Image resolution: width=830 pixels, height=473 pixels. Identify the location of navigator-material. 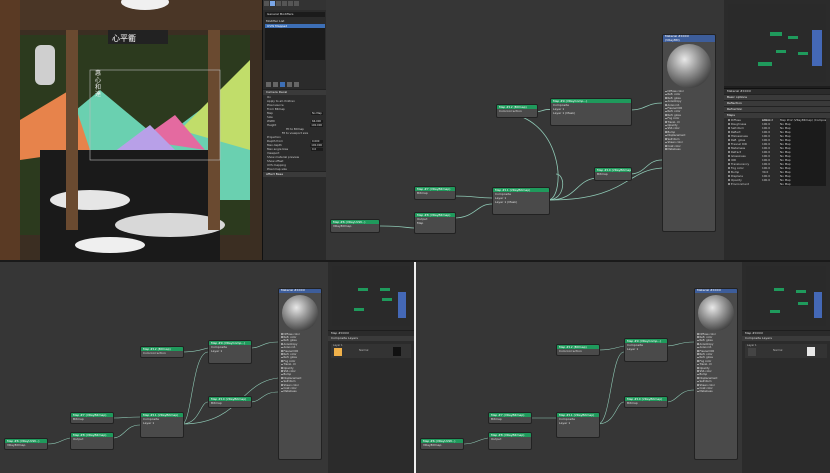
(818, 305).